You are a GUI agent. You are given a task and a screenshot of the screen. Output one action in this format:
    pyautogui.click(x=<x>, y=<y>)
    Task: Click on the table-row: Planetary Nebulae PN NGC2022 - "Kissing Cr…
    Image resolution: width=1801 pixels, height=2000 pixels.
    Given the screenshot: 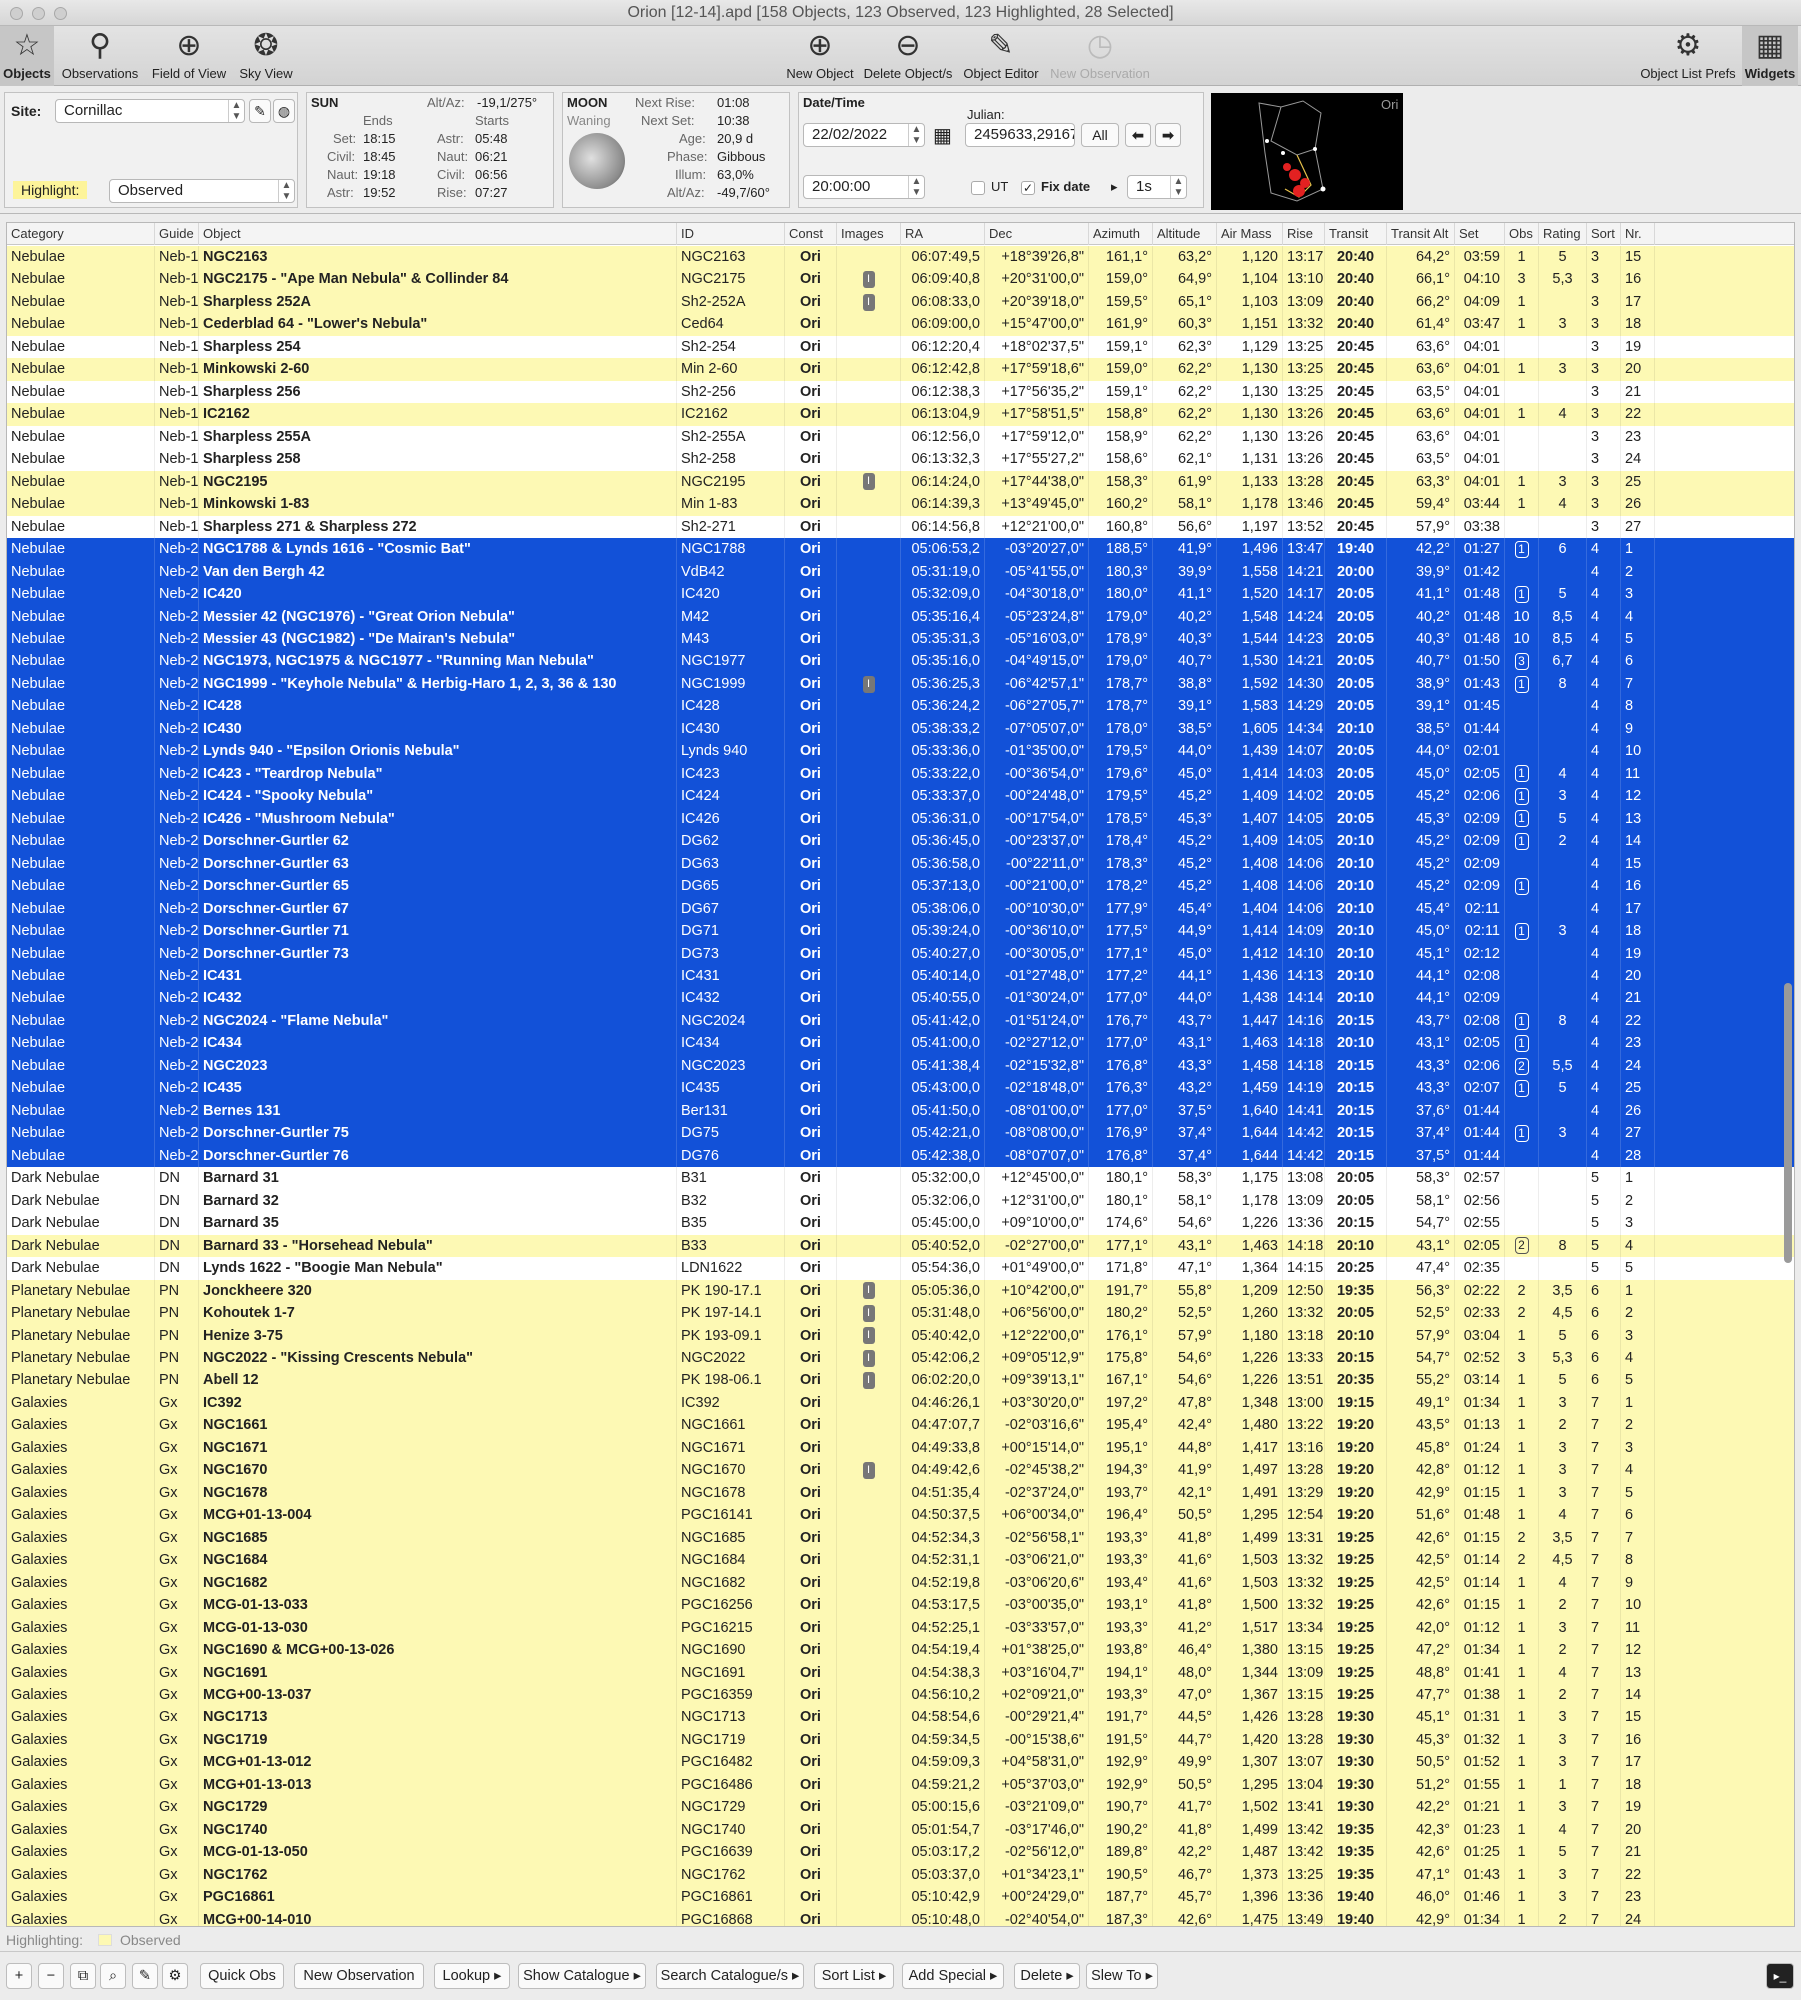 What is the action you would take?
    pyautogui.click(x=900, y=1358)
    